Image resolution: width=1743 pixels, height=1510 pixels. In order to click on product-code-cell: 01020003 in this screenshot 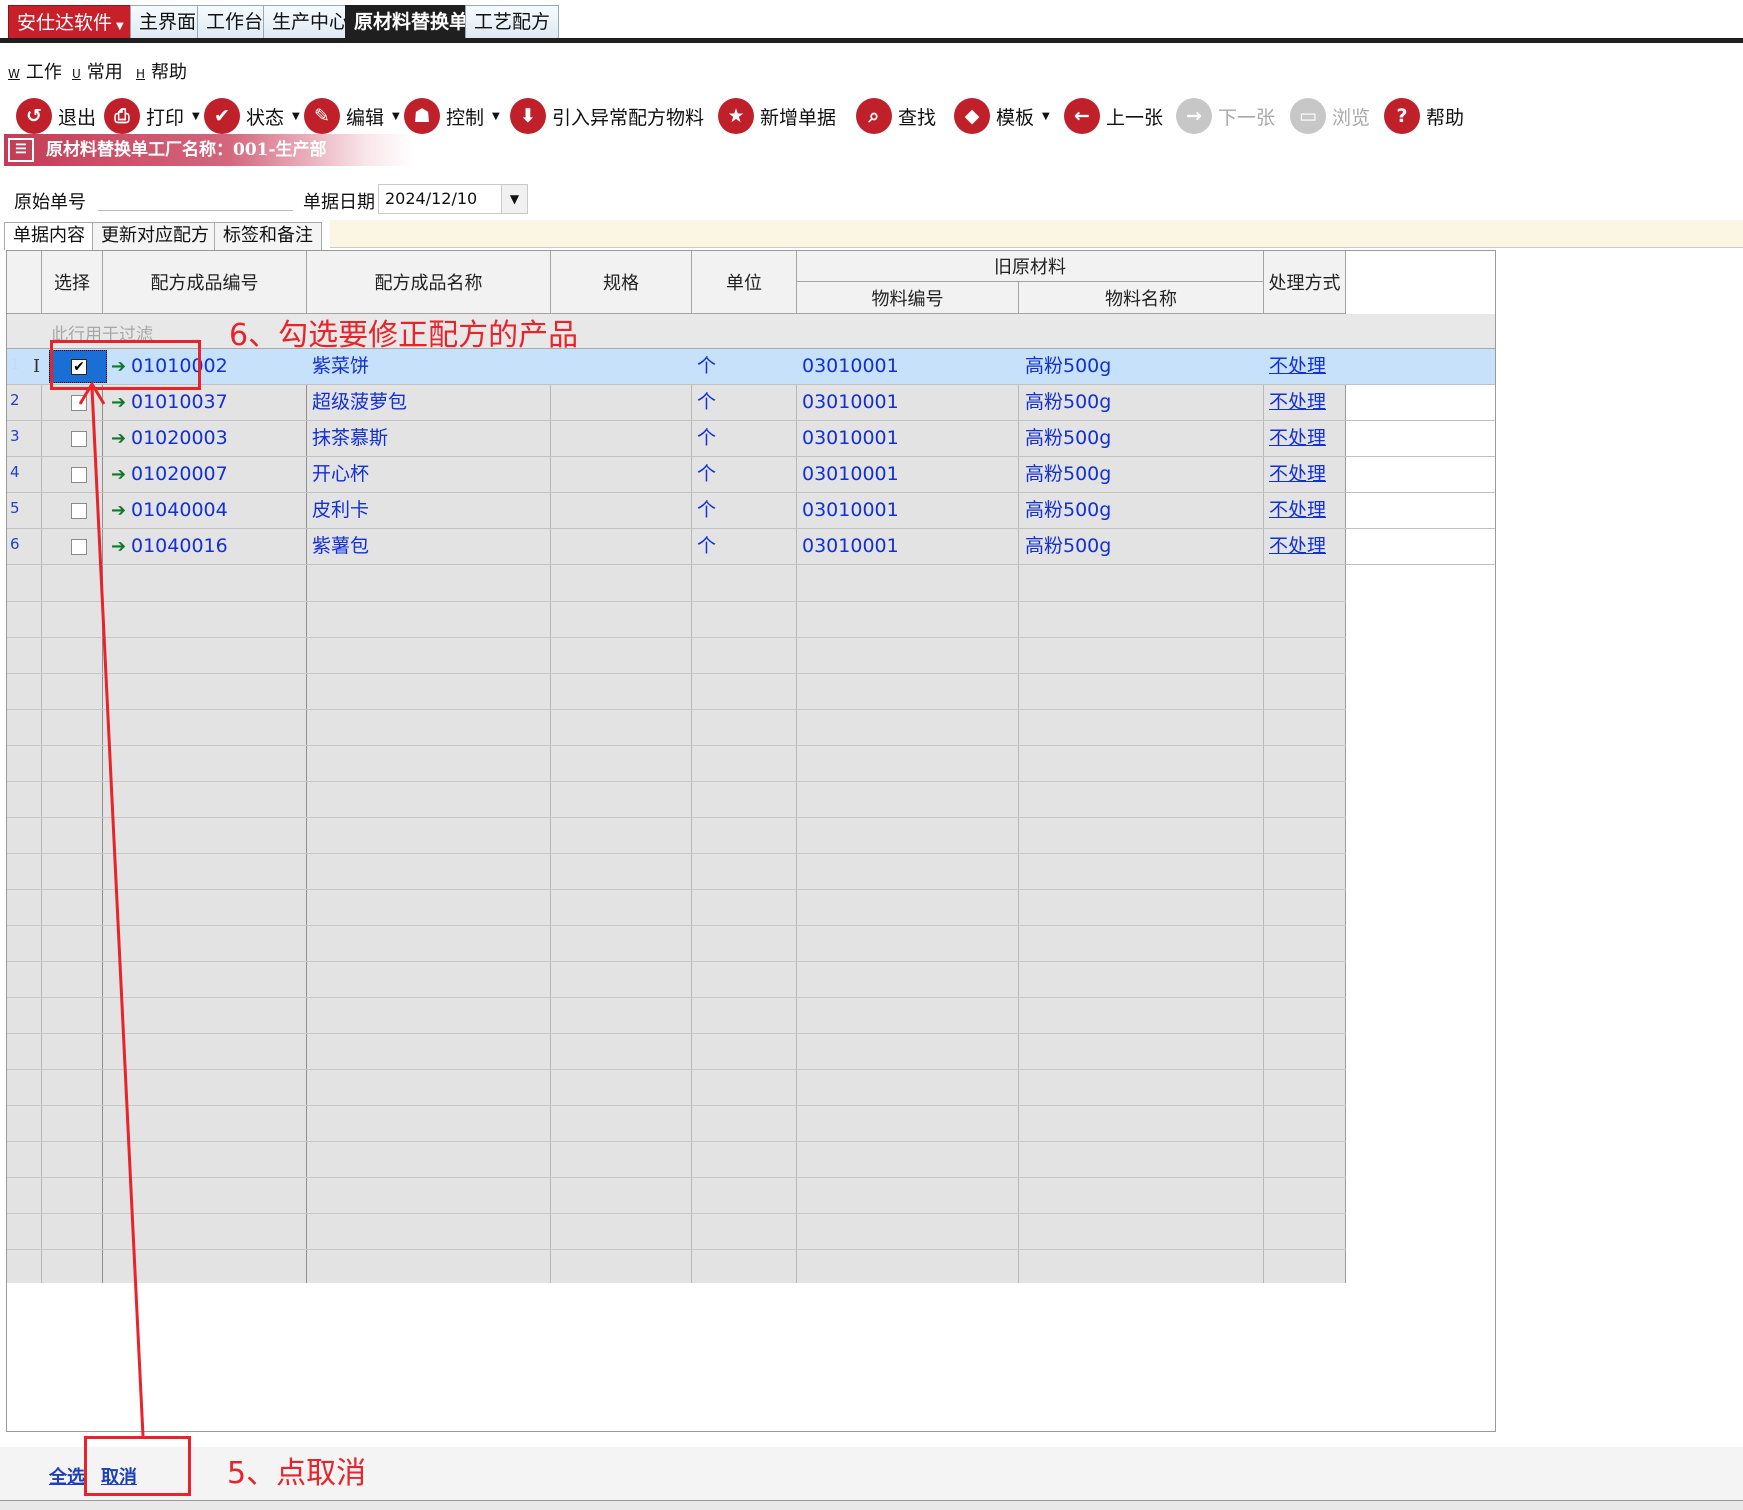, I will do `click(179, 439)`.